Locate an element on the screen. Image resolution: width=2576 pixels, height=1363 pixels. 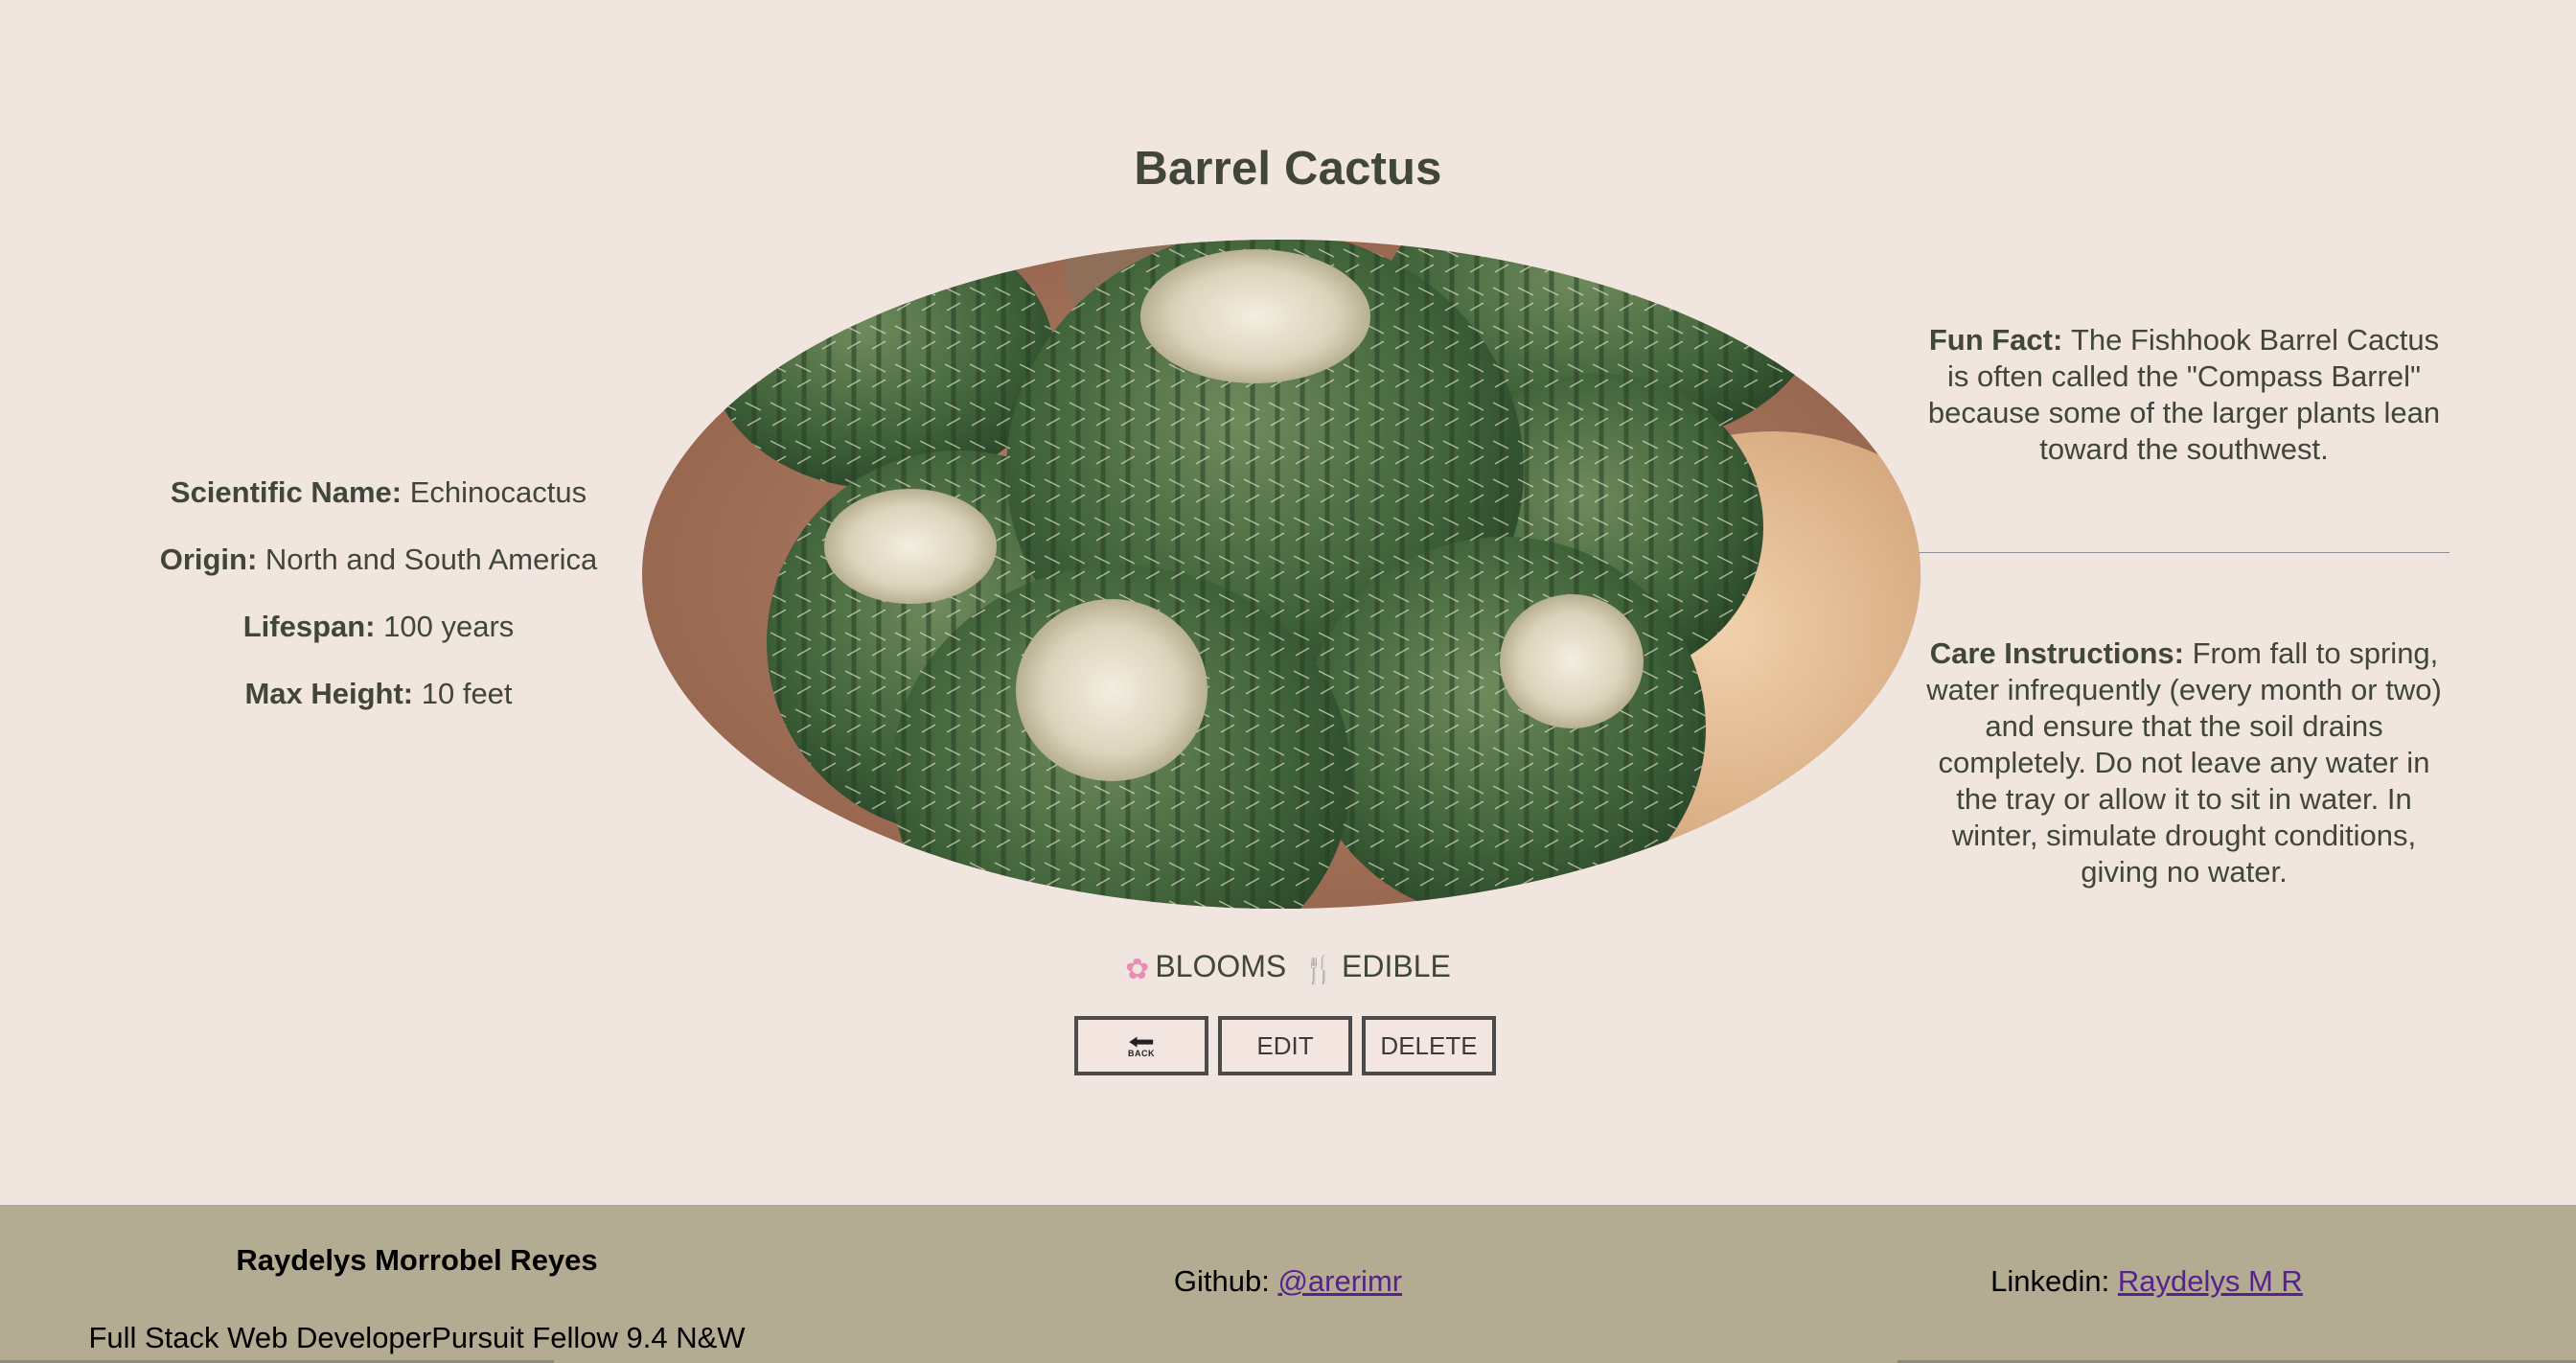
scientific-name-row: Scientific Name: Echinocactus is located at coordinates (378, 501).